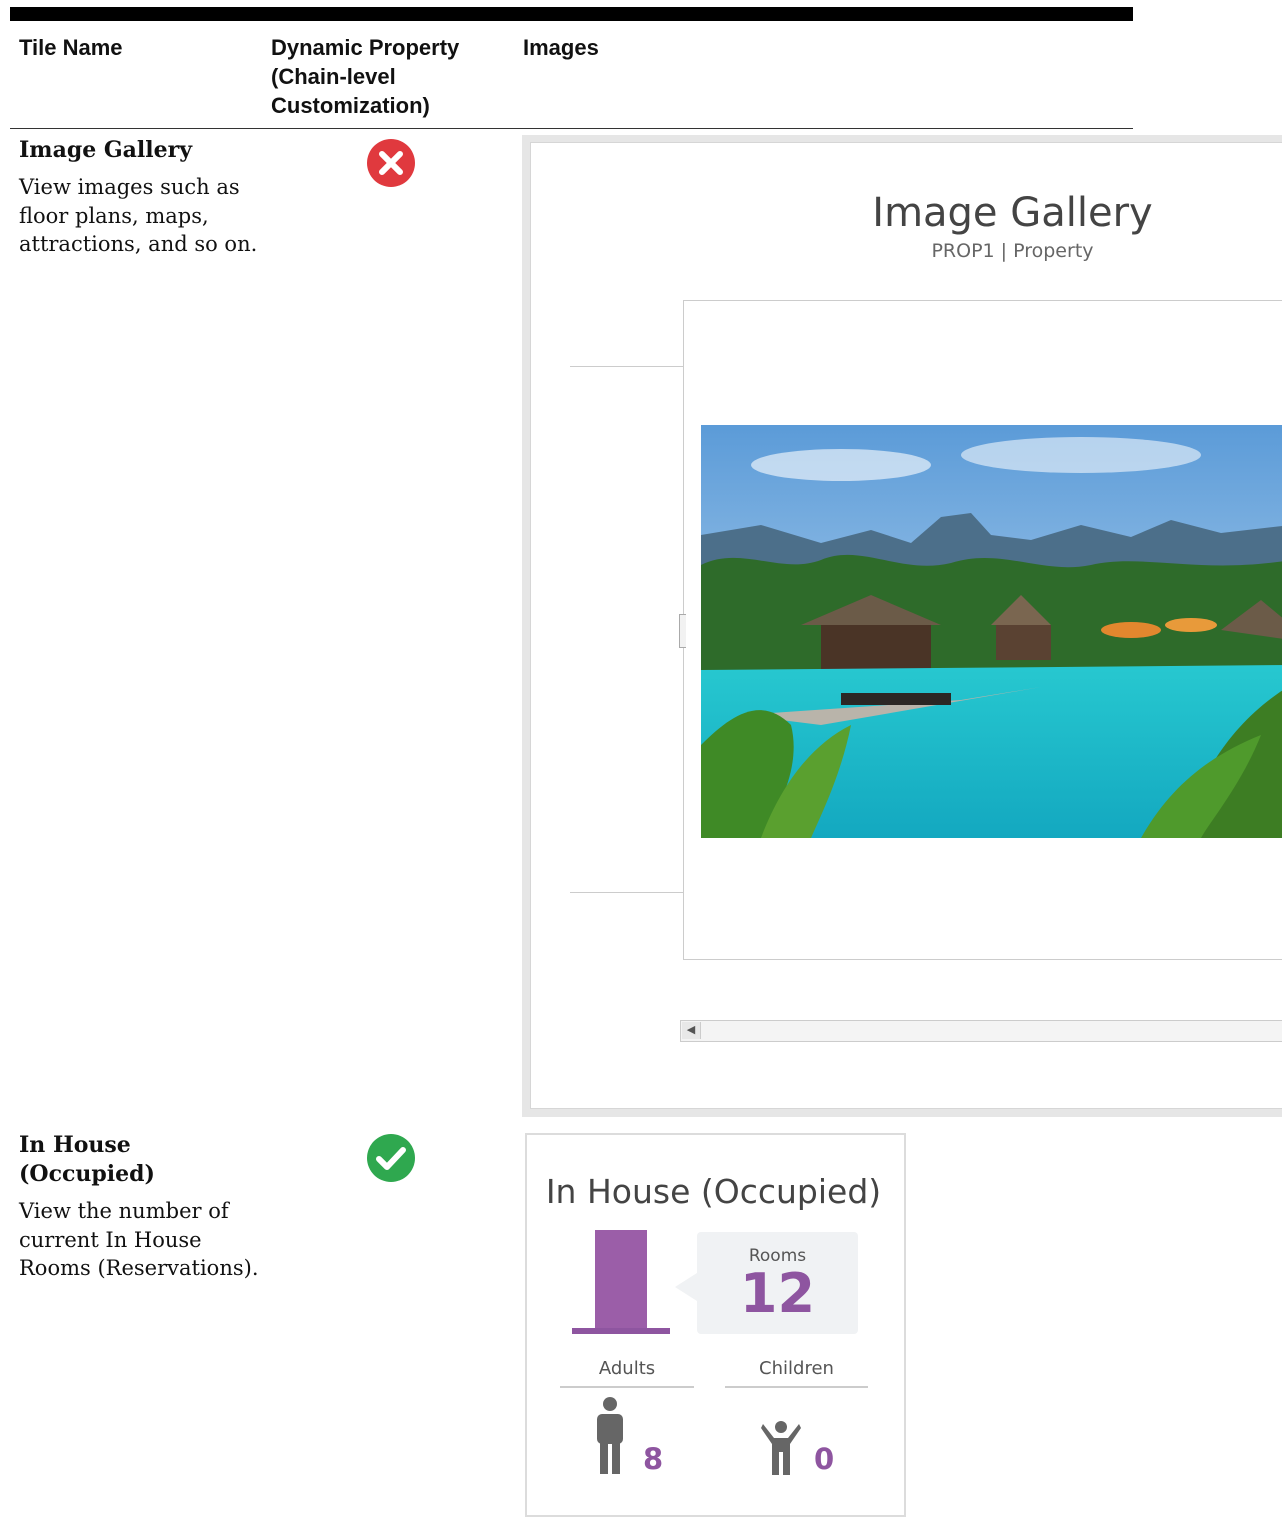 The image size is (1282, 1517). I want to click on children-count: 0, so click(824, 1459).